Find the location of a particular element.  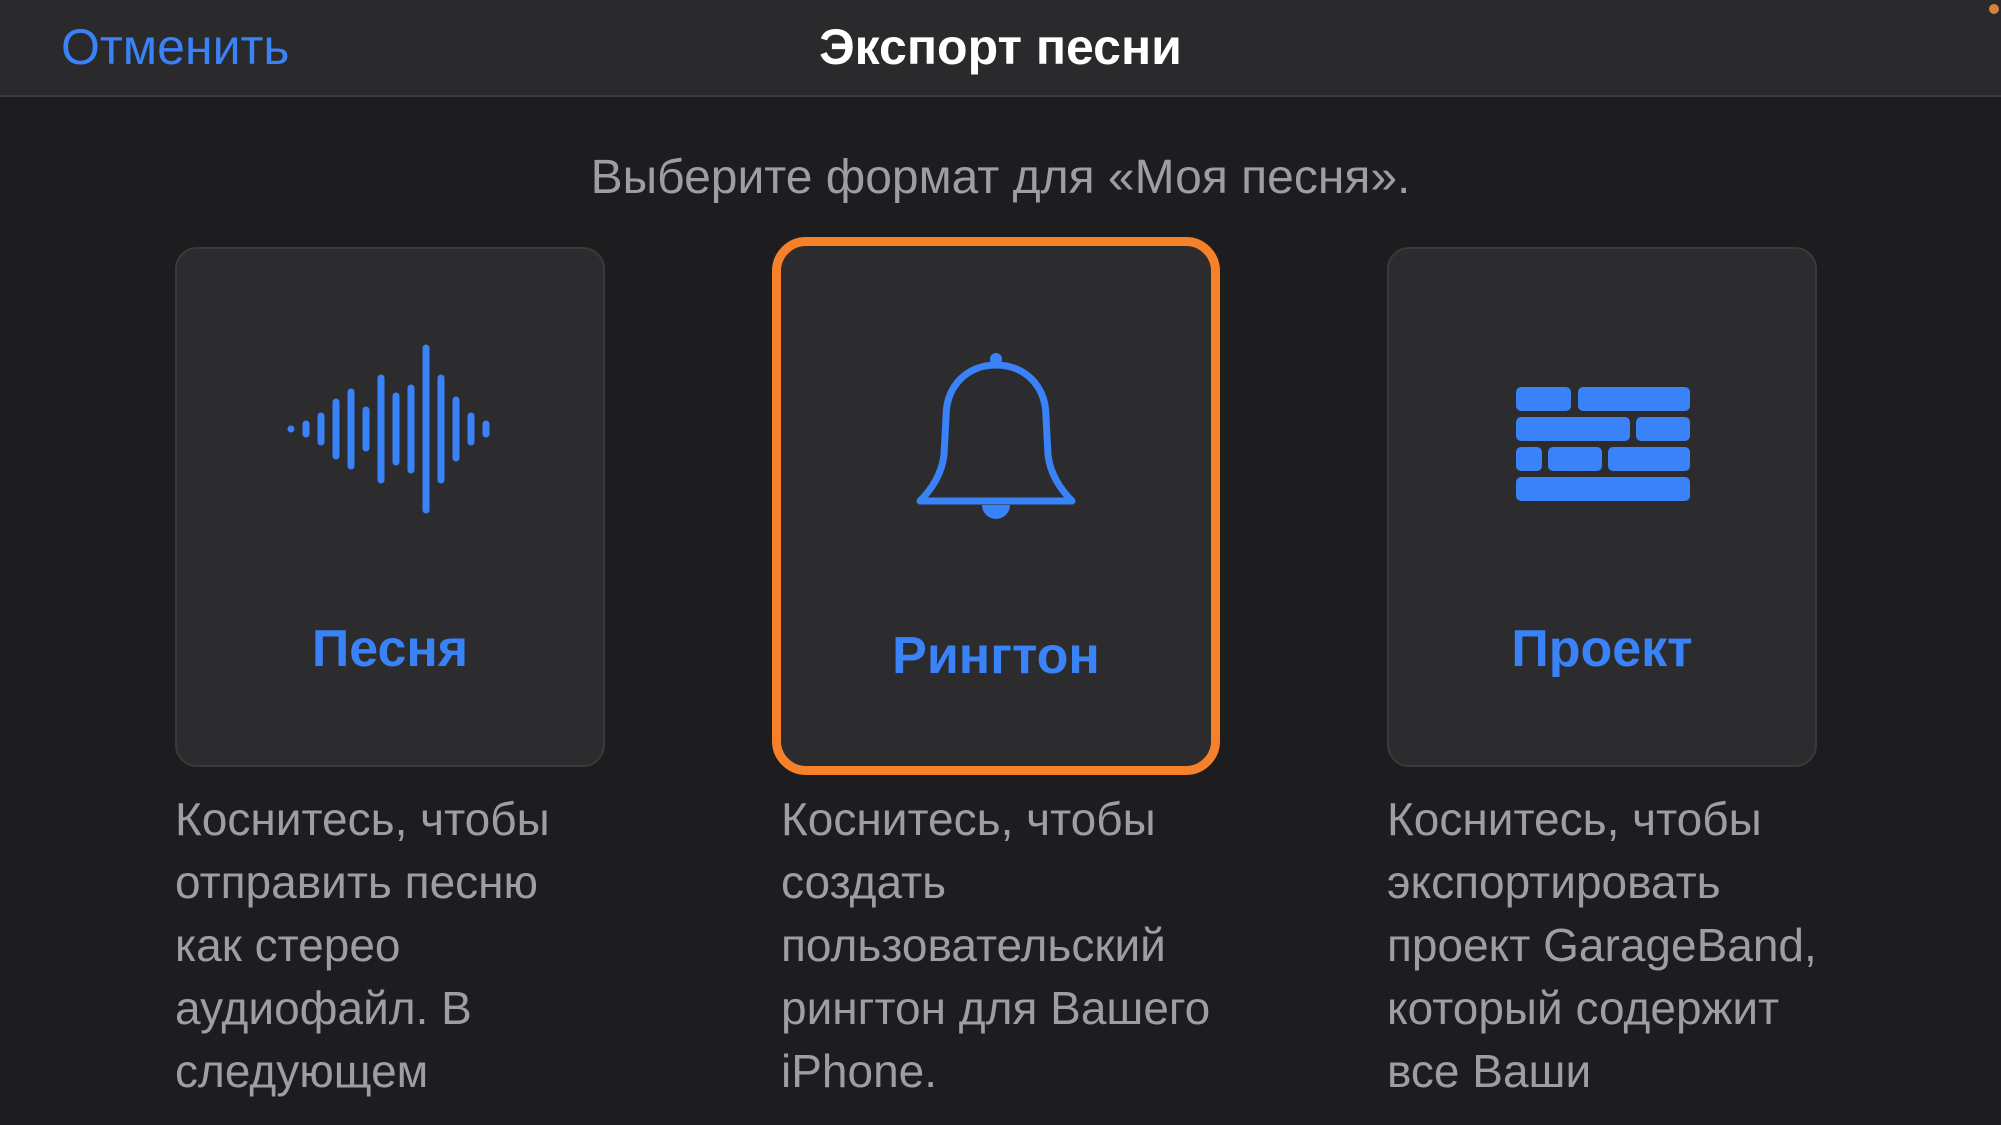

page-title: Экспорт песни is located at coordinates (1000, 47).